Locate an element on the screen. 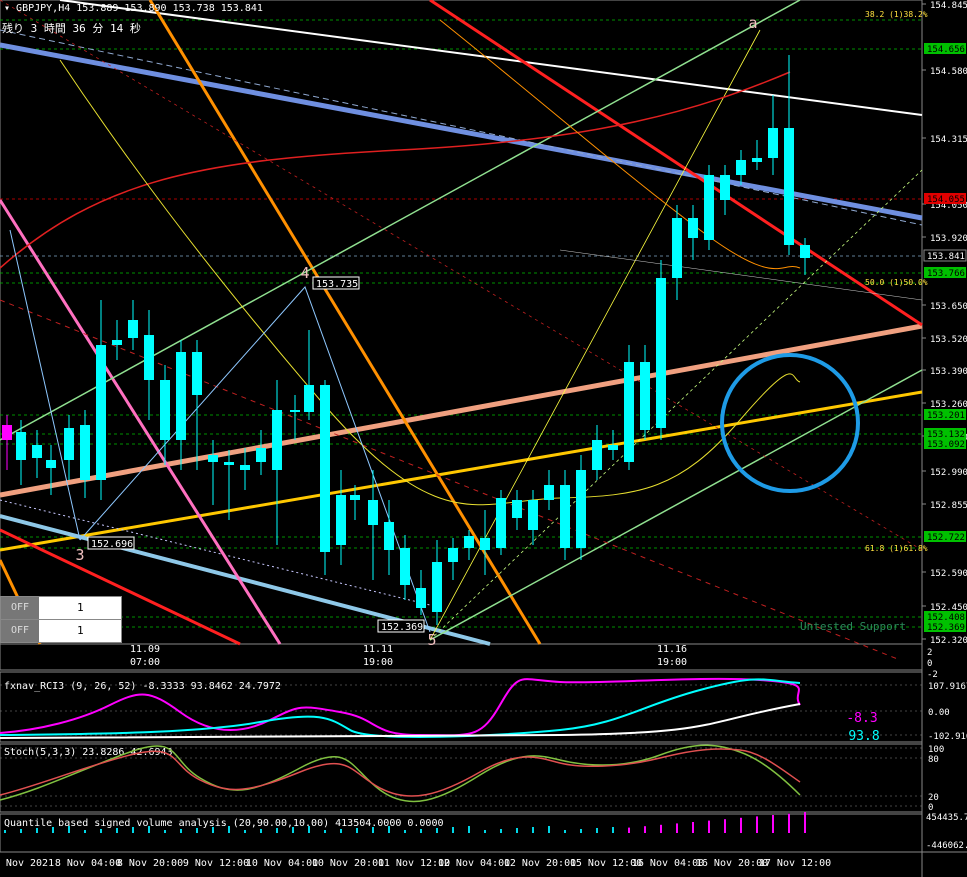 This screenshot has width=967, height=877. mini-axis-top: 2 is located at coordinates (929, 653).